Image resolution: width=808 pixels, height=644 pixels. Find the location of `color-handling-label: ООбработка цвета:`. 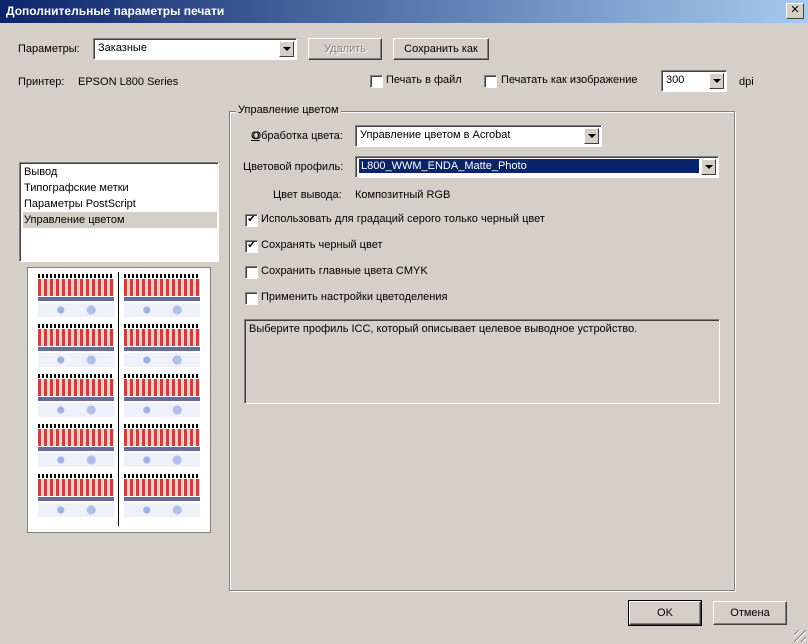

color-handling-label: ООбработка цвета: is located at coordinates (297, 136).